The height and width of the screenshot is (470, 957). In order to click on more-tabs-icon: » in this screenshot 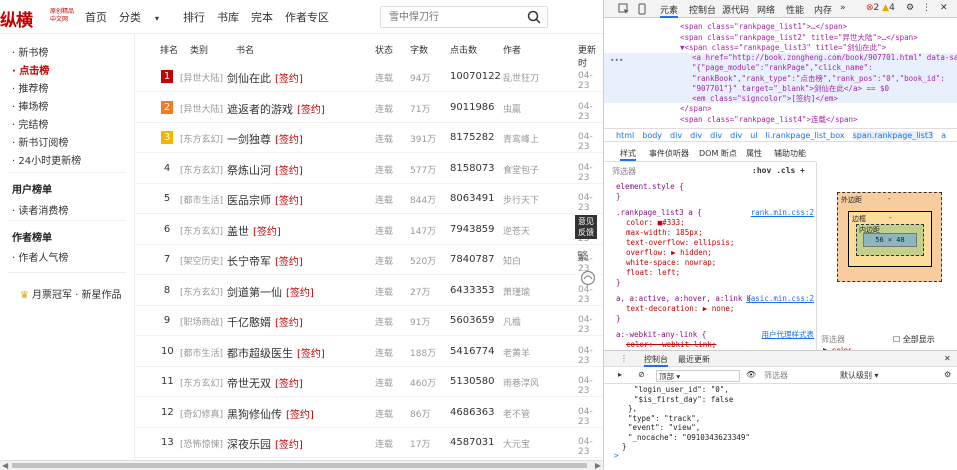, I will do `click(843, 8)`.